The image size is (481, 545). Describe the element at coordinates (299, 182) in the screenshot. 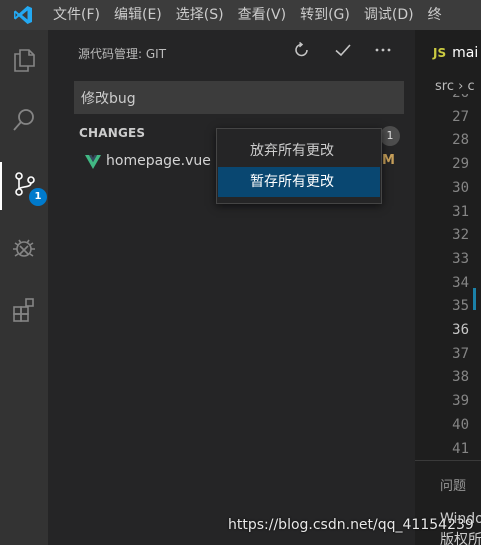

I see `stage-all-changes-item: 暂存所有更改` at that location.